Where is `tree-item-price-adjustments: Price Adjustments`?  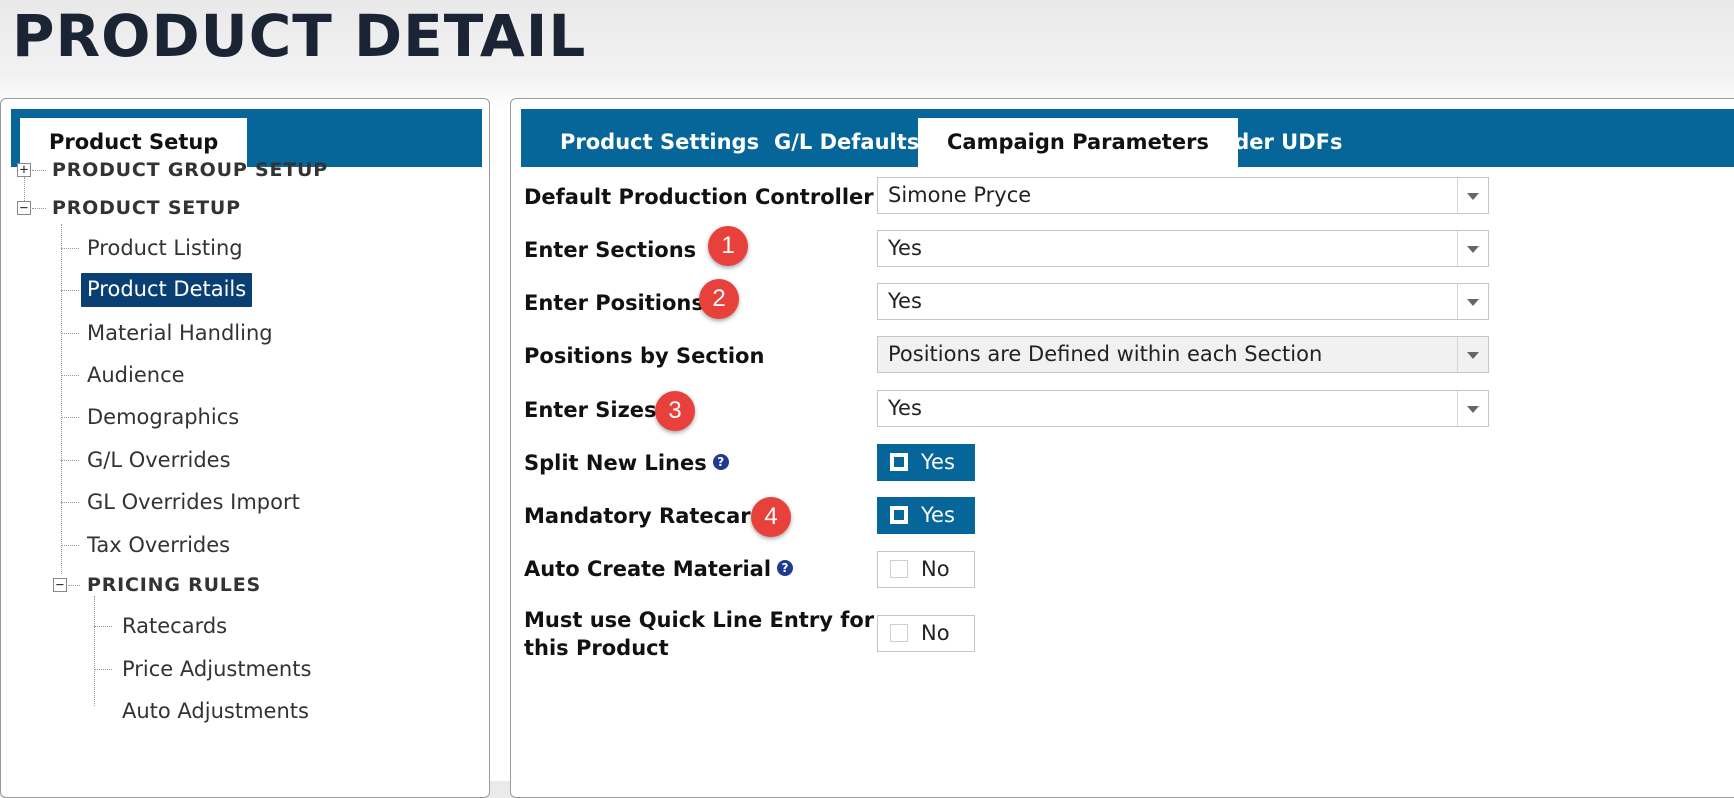 tree-item-price-adjustments: Price Adjustments is located at coordinates (216, 669).